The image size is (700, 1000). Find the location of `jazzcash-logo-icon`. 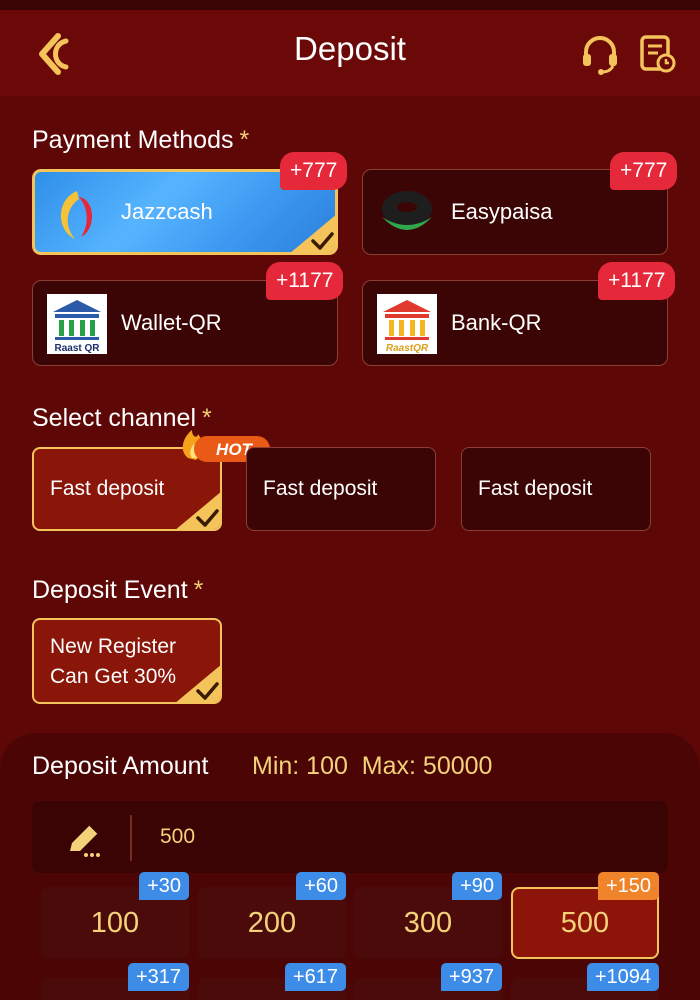

jazzcash-logo-icon is located at coordinates (76, 215).